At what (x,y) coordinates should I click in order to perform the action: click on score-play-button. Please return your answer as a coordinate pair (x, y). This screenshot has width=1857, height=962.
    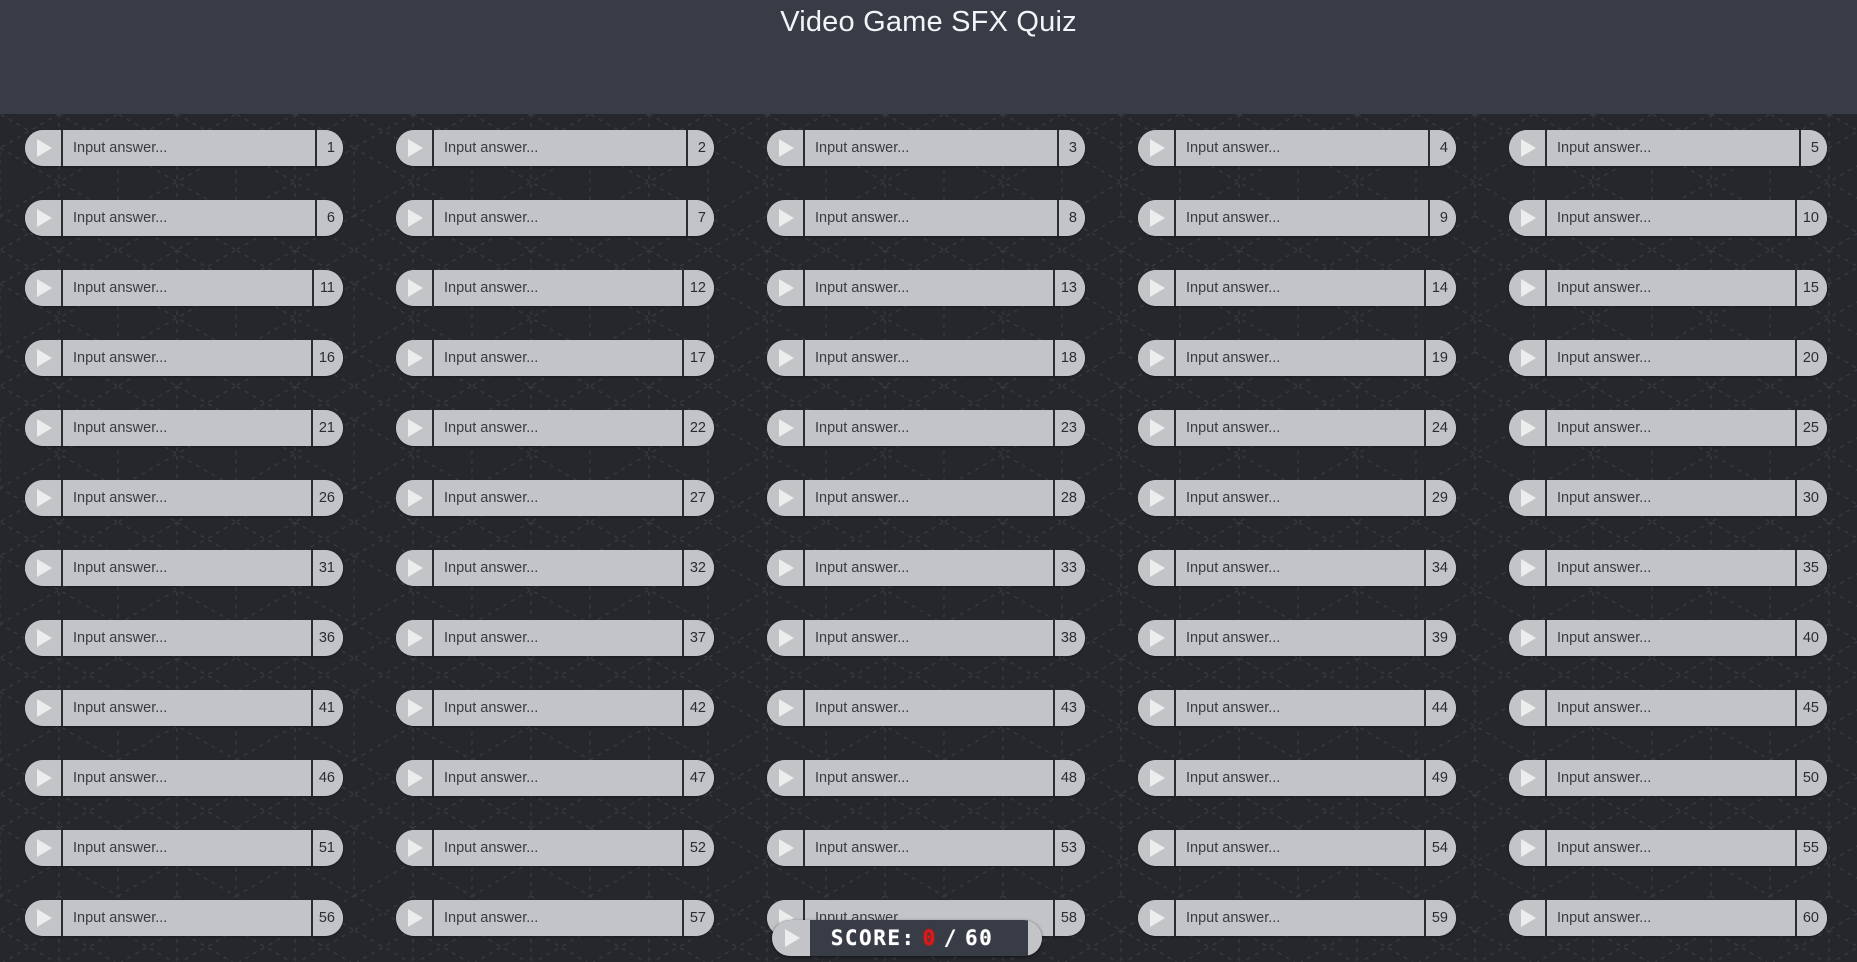
    Looking at the image, I should click on (791, 938).